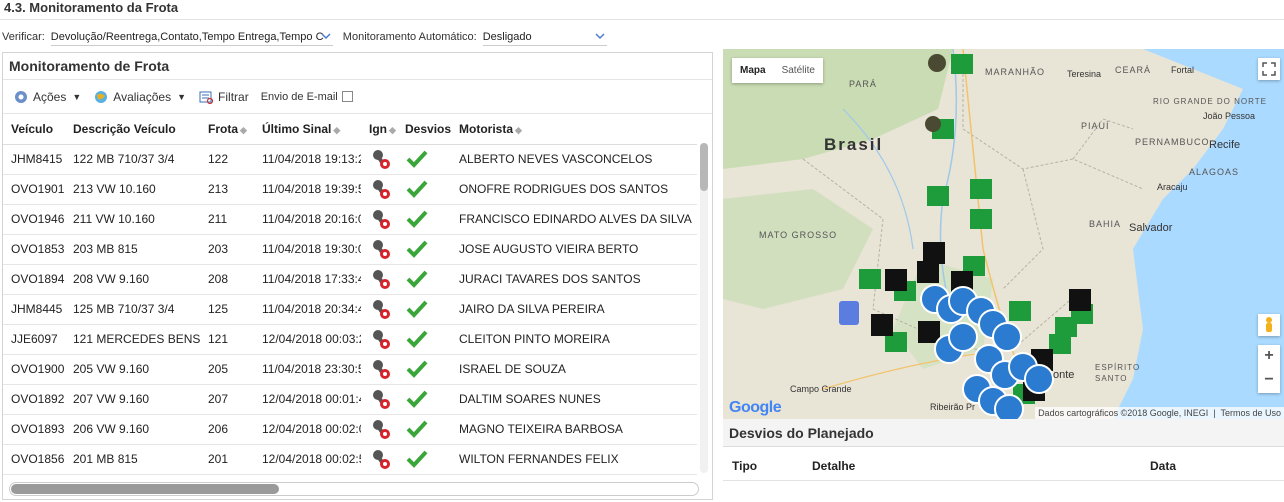 Image resolution: width=1284 pixels, height=502 pixels. Describe the element at coordinates (23, 37) in the screenshot. I see `verificar-label: Verificar:` at that location.